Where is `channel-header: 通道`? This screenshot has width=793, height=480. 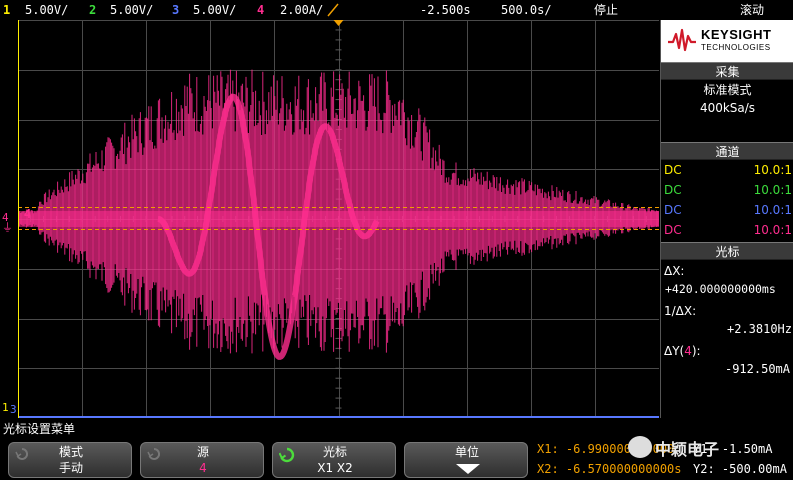 channel-header: 通道 is located at coordinates (727, 151).